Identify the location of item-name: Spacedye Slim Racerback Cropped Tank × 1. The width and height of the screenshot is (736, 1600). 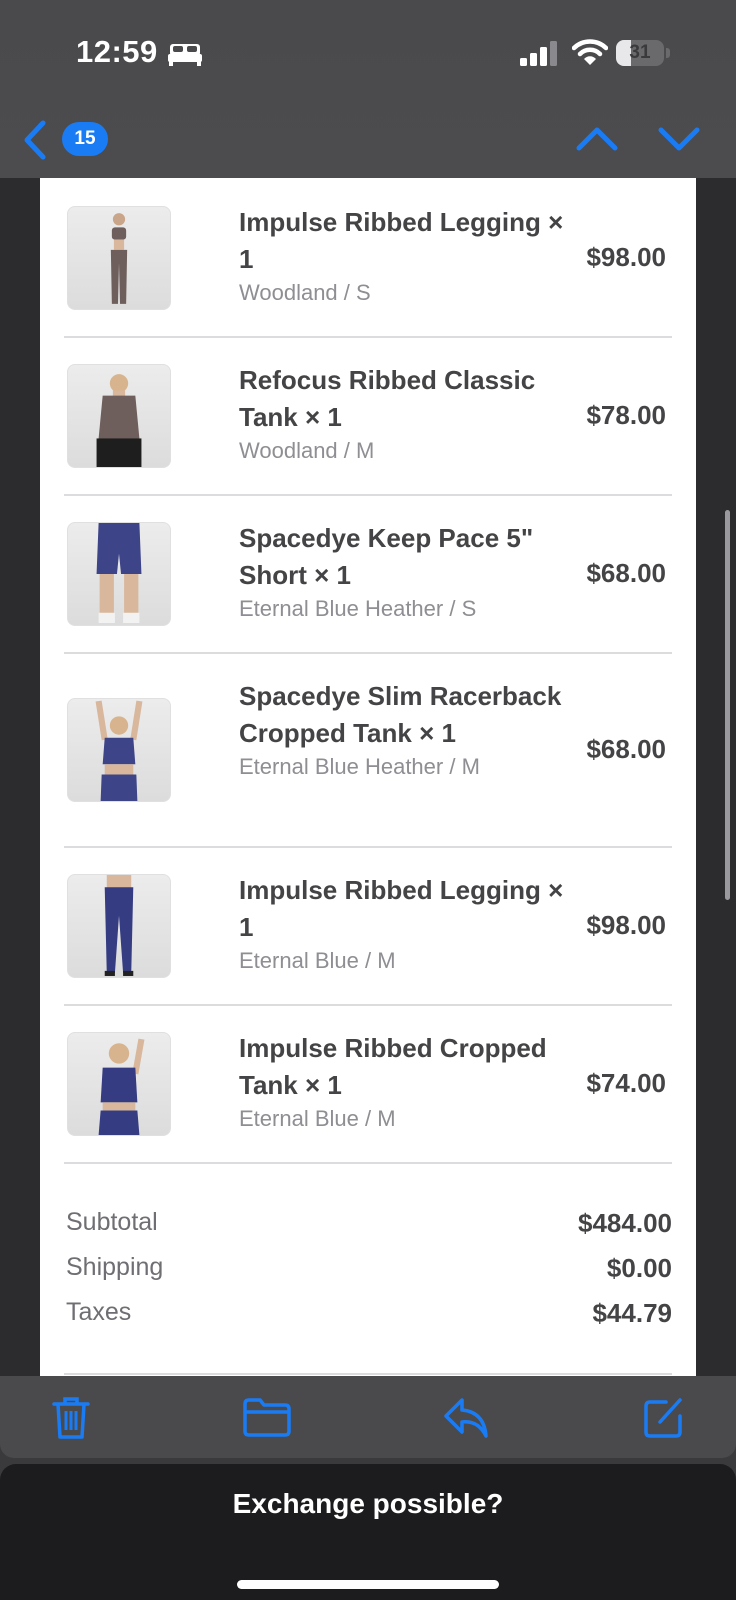
(400, 714).